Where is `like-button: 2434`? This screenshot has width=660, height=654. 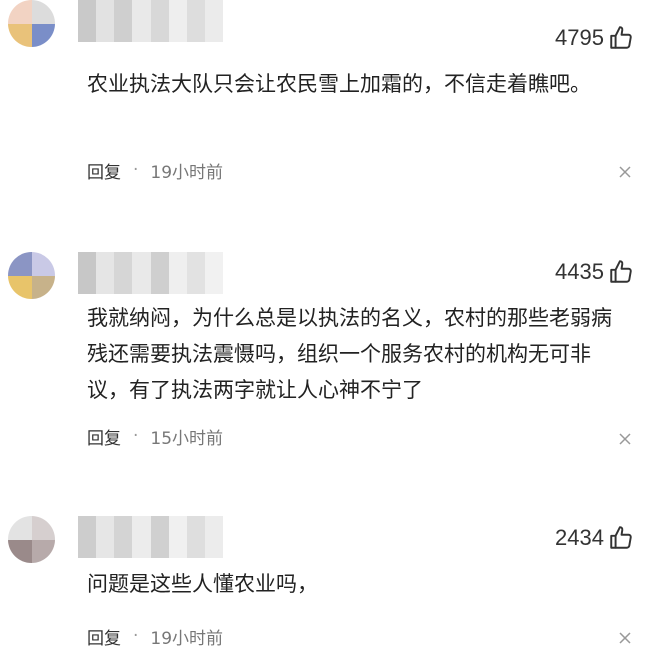 like-button: 2434 is located at coordinates (594, 538).